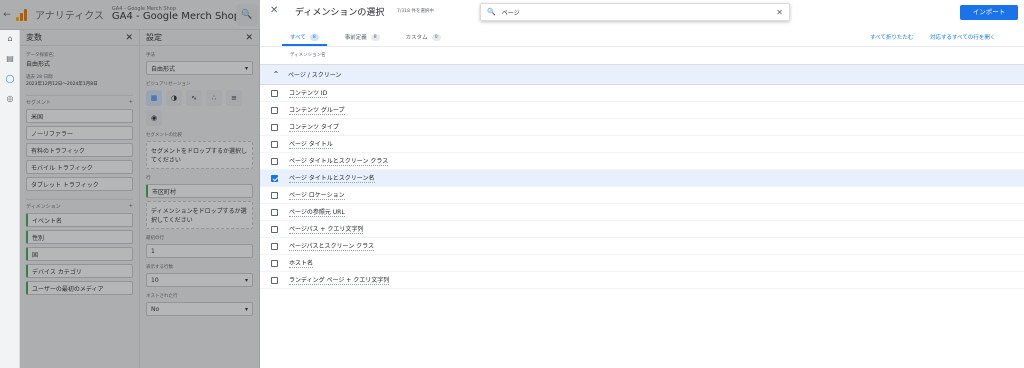 The height and width of the screenshot is (368, 1024). What do you see at coordinates (642, 144) in the screenshot?
I see `list-item: ページ タイトル` at bounding box center [642, 144].